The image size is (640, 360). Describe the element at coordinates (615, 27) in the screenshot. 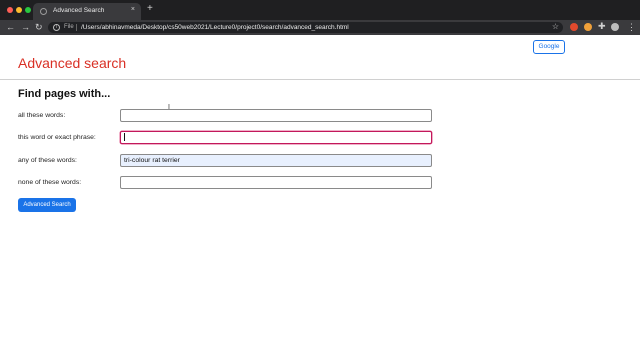

I see `profile-avatar-icon` at that location.